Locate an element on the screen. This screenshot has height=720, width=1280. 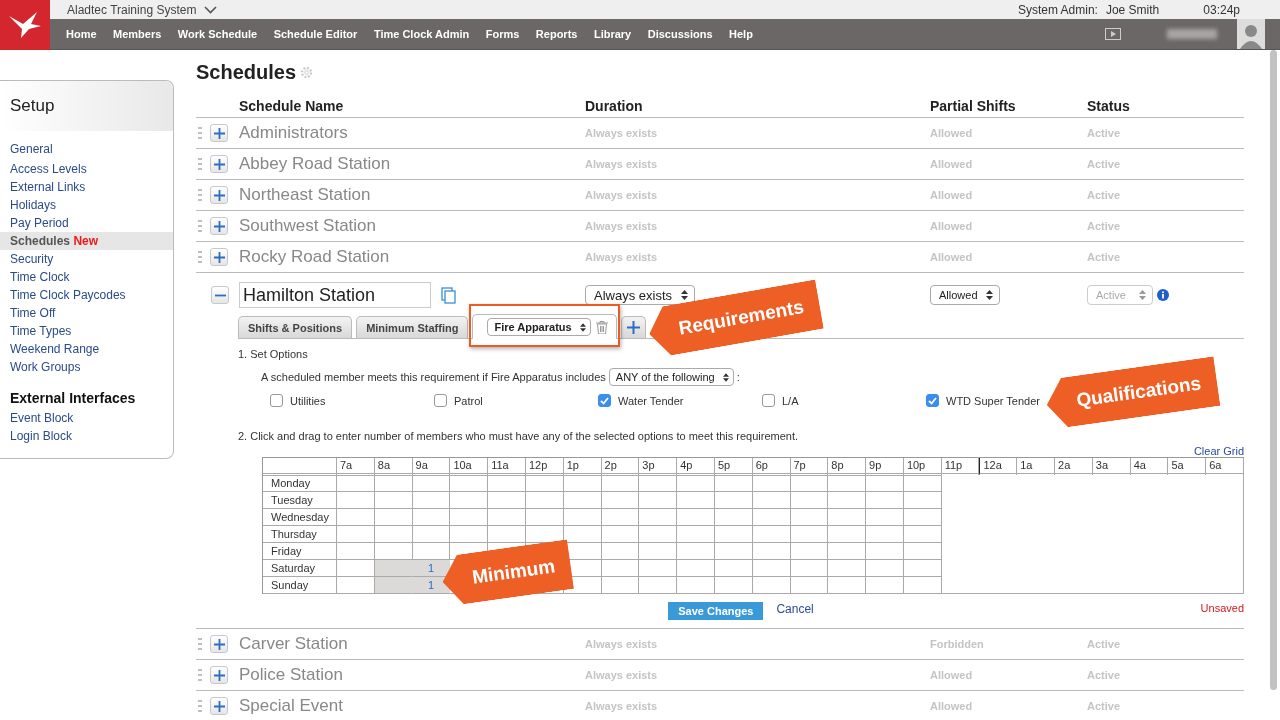
sidebar-item: General is located at coordinates (86, 149).